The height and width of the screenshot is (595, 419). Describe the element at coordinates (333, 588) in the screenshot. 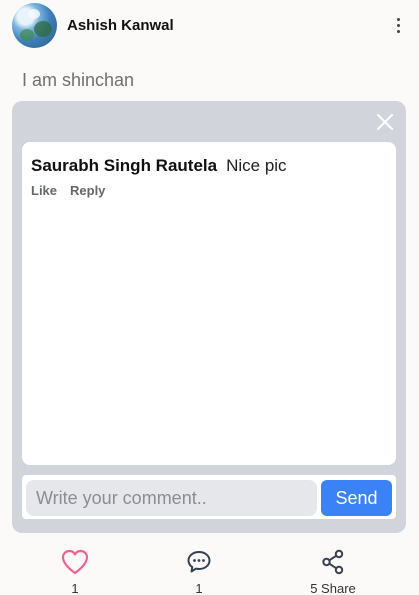

I see `share-label: 5 Share` at that location.